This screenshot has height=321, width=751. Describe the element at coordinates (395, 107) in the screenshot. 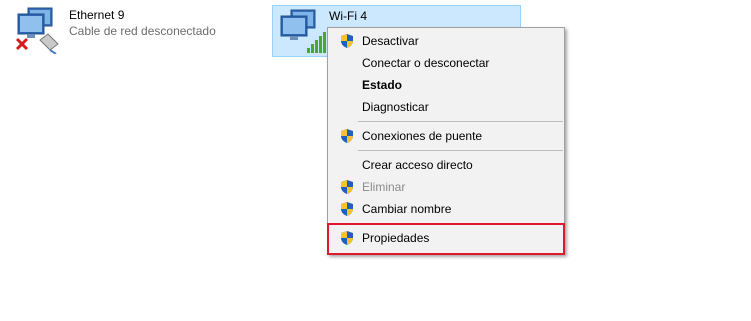

I see `menu-item-label: Diagnosticar` at that location.